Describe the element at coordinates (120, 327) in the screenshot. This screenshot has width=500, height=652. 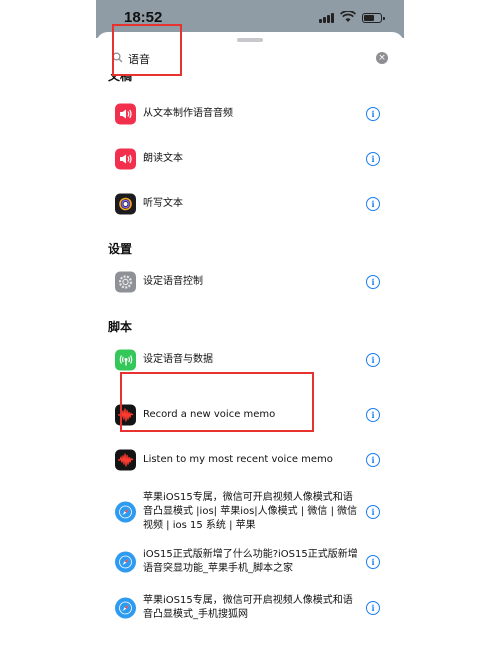
I see `section-header-shortcuts: 脚本` at that location.